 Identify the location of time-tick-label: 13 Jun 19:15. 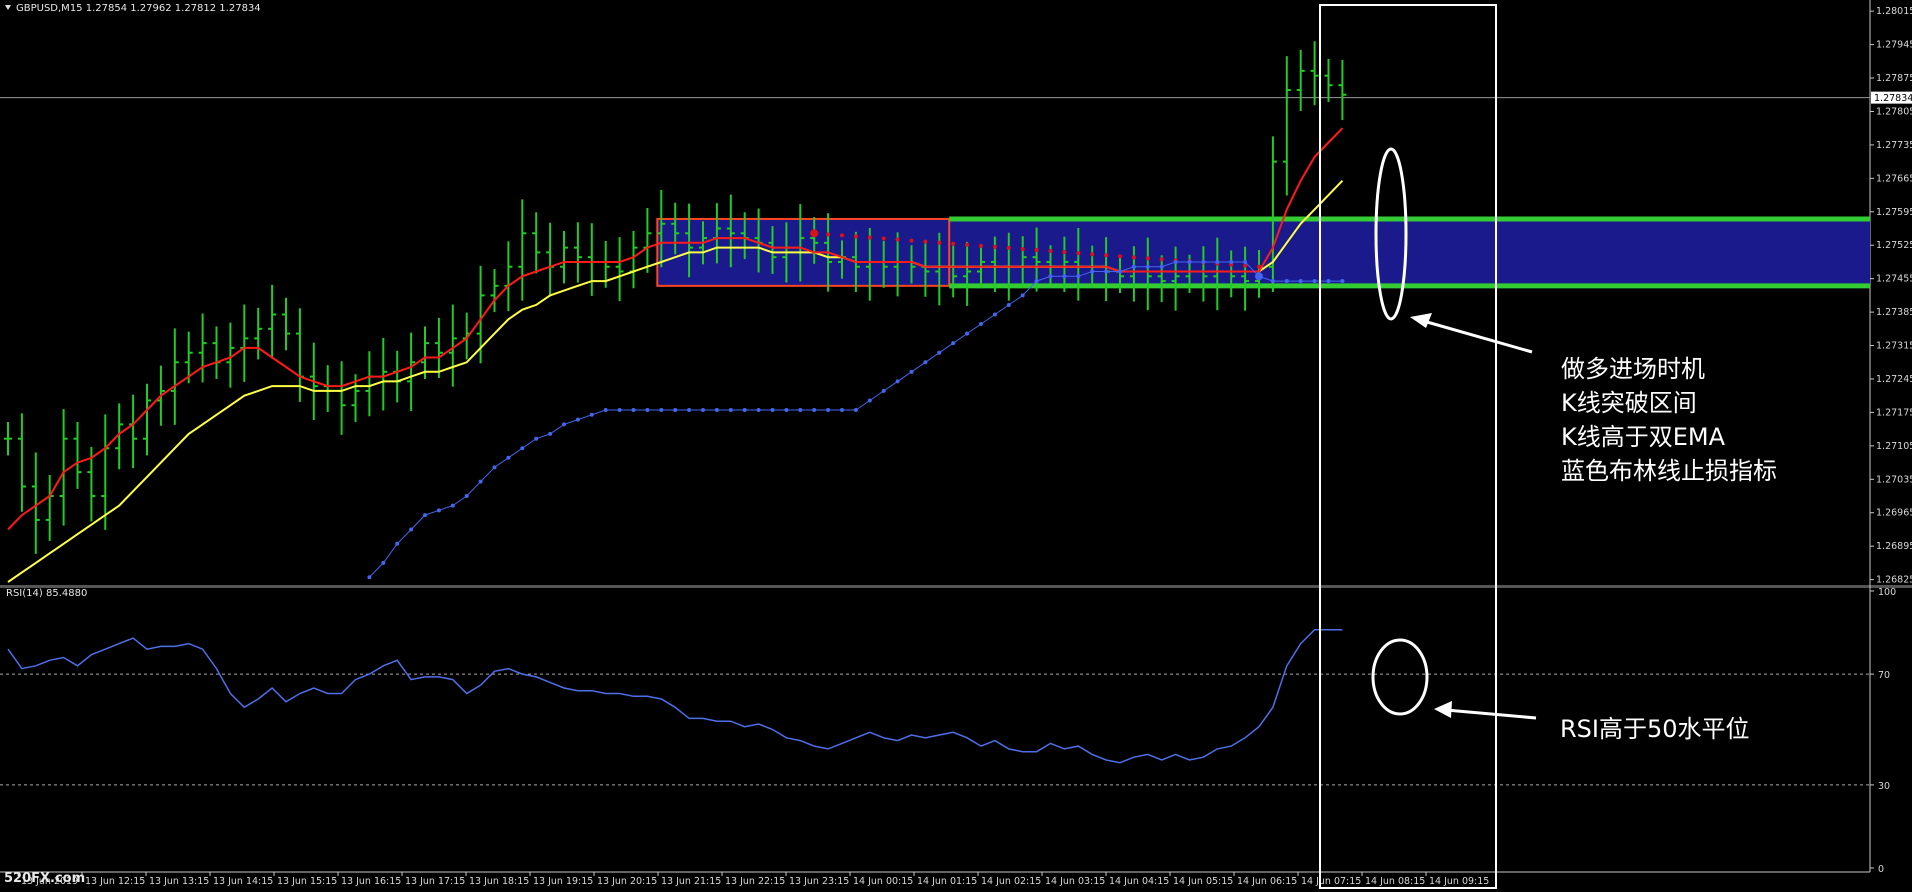
(563, 881).